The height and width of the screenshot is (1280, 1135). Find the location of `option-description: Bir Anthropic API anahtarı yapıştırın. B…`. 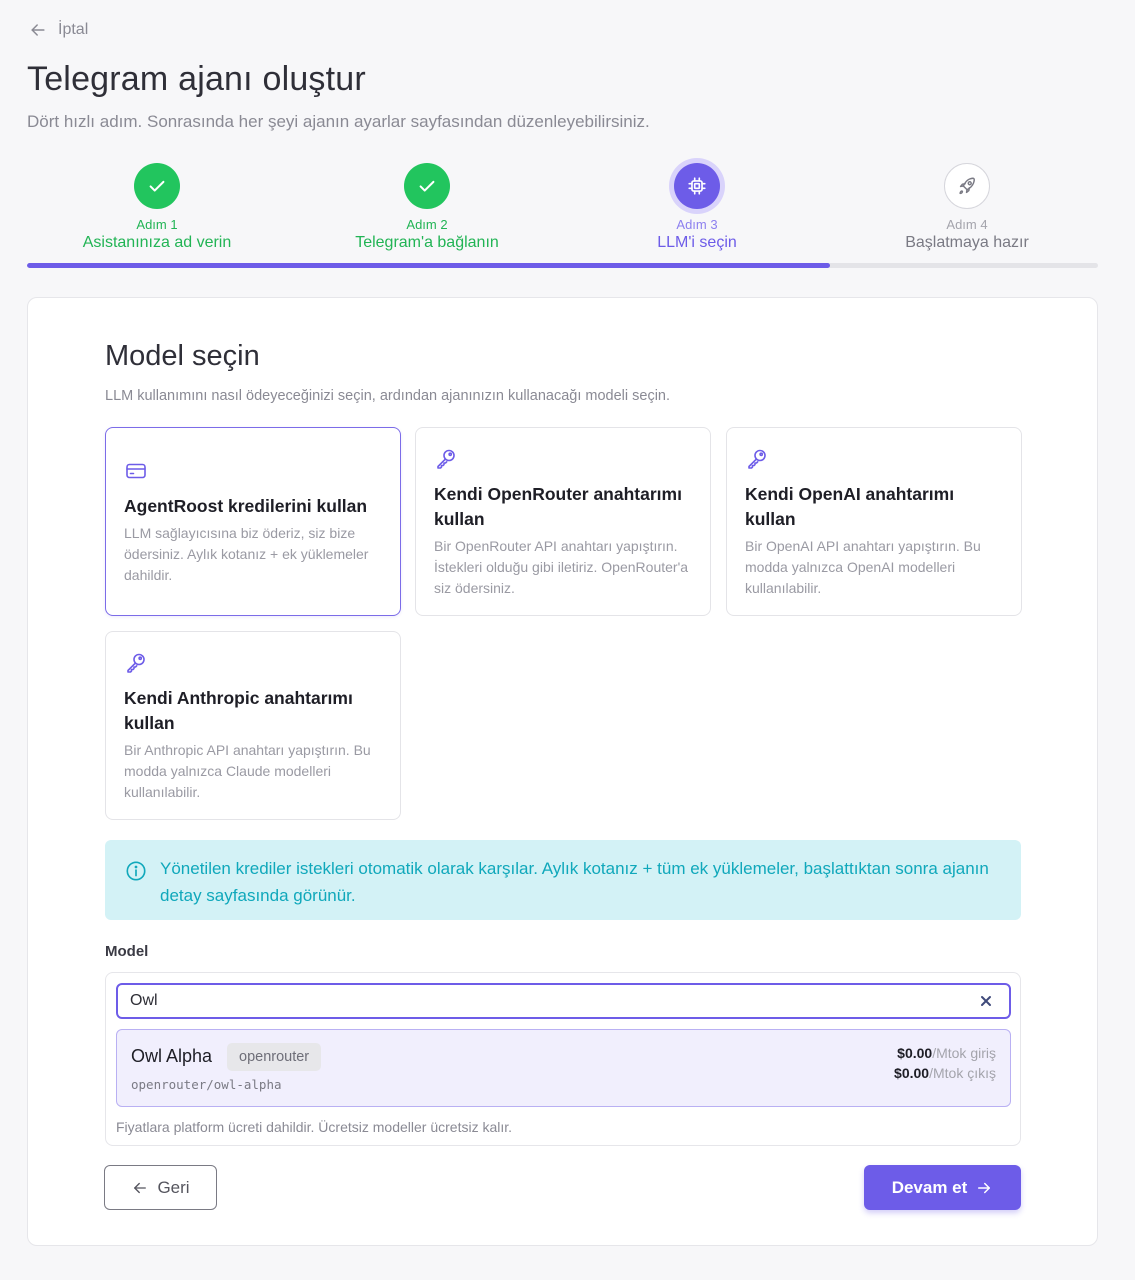

option-description: Bir Anthropic API anahtarı yapıştırın. B… is located at coordinates (247, 771).